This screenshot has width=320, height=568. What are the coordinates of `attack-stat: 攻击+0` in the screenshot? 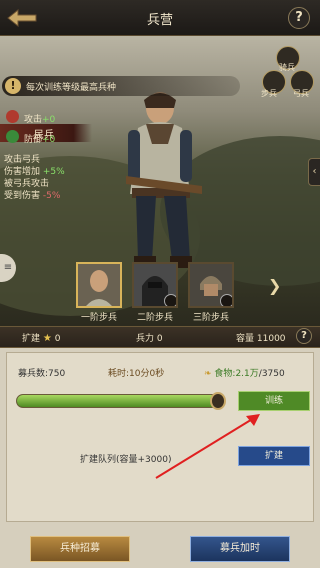 It's located at (40, 120).